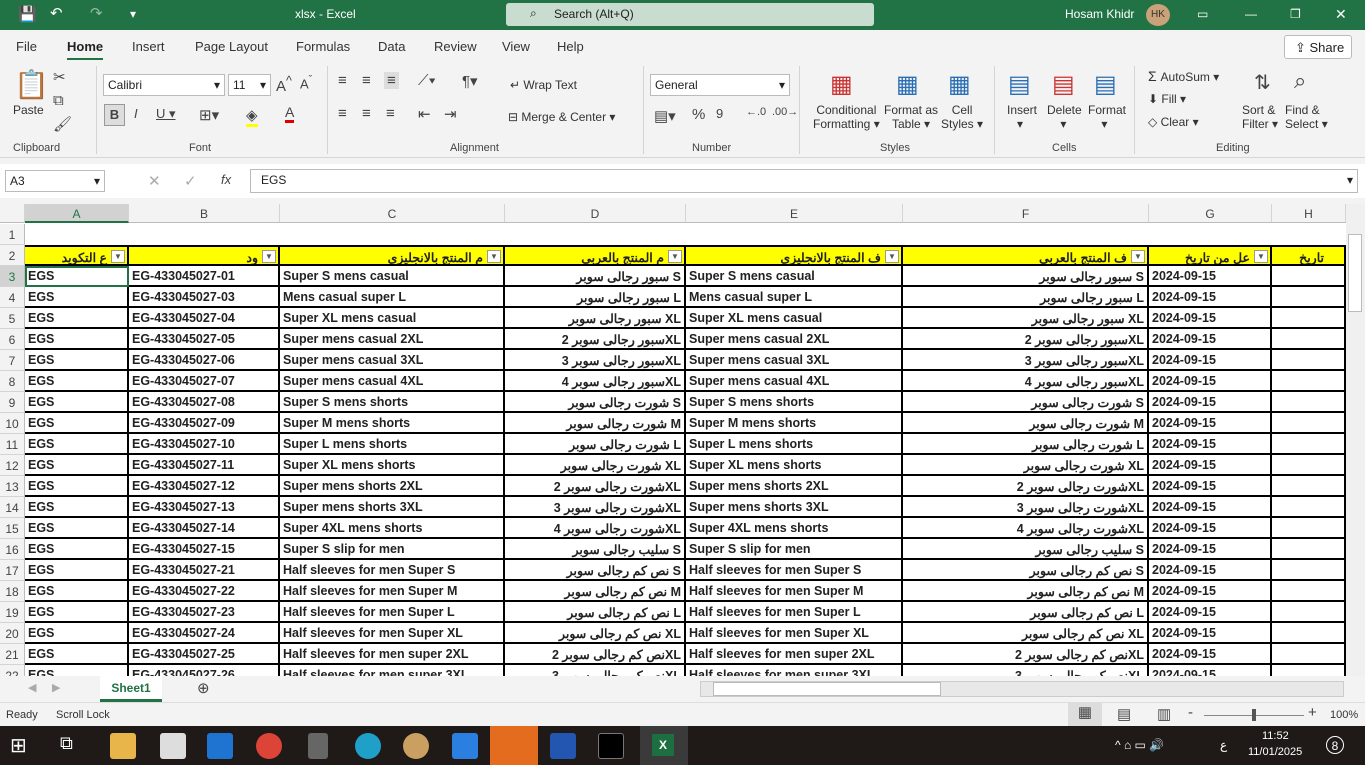  Describe the element at coordinates (450, 114) in the screenshot. I see `increase-indent-icon: ⇥` at that location.